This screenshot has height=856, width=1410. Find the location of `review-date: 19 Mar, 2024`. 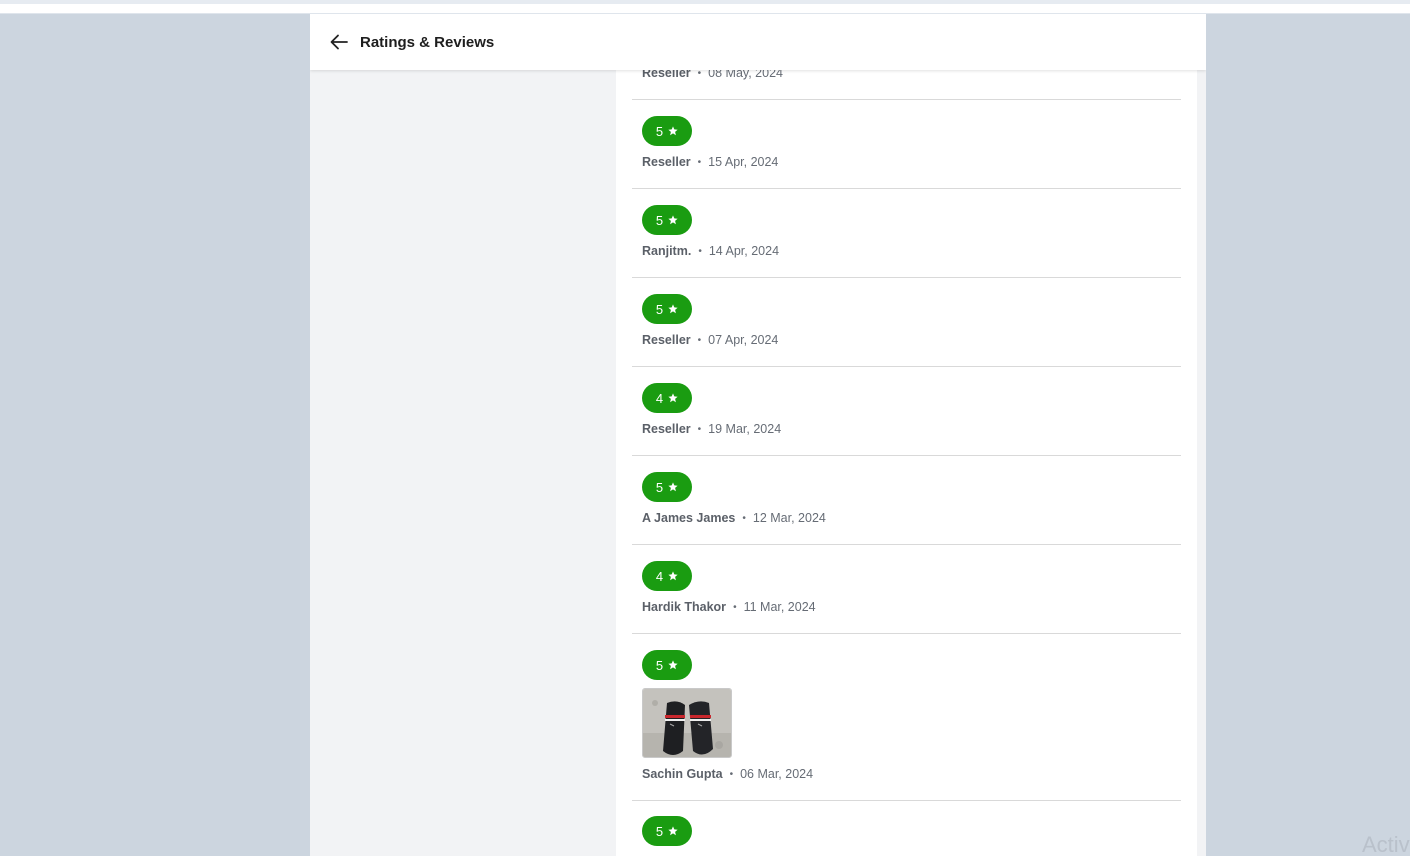

review-date: 19 Mar, 2024 is located at coordinates (745, 429).